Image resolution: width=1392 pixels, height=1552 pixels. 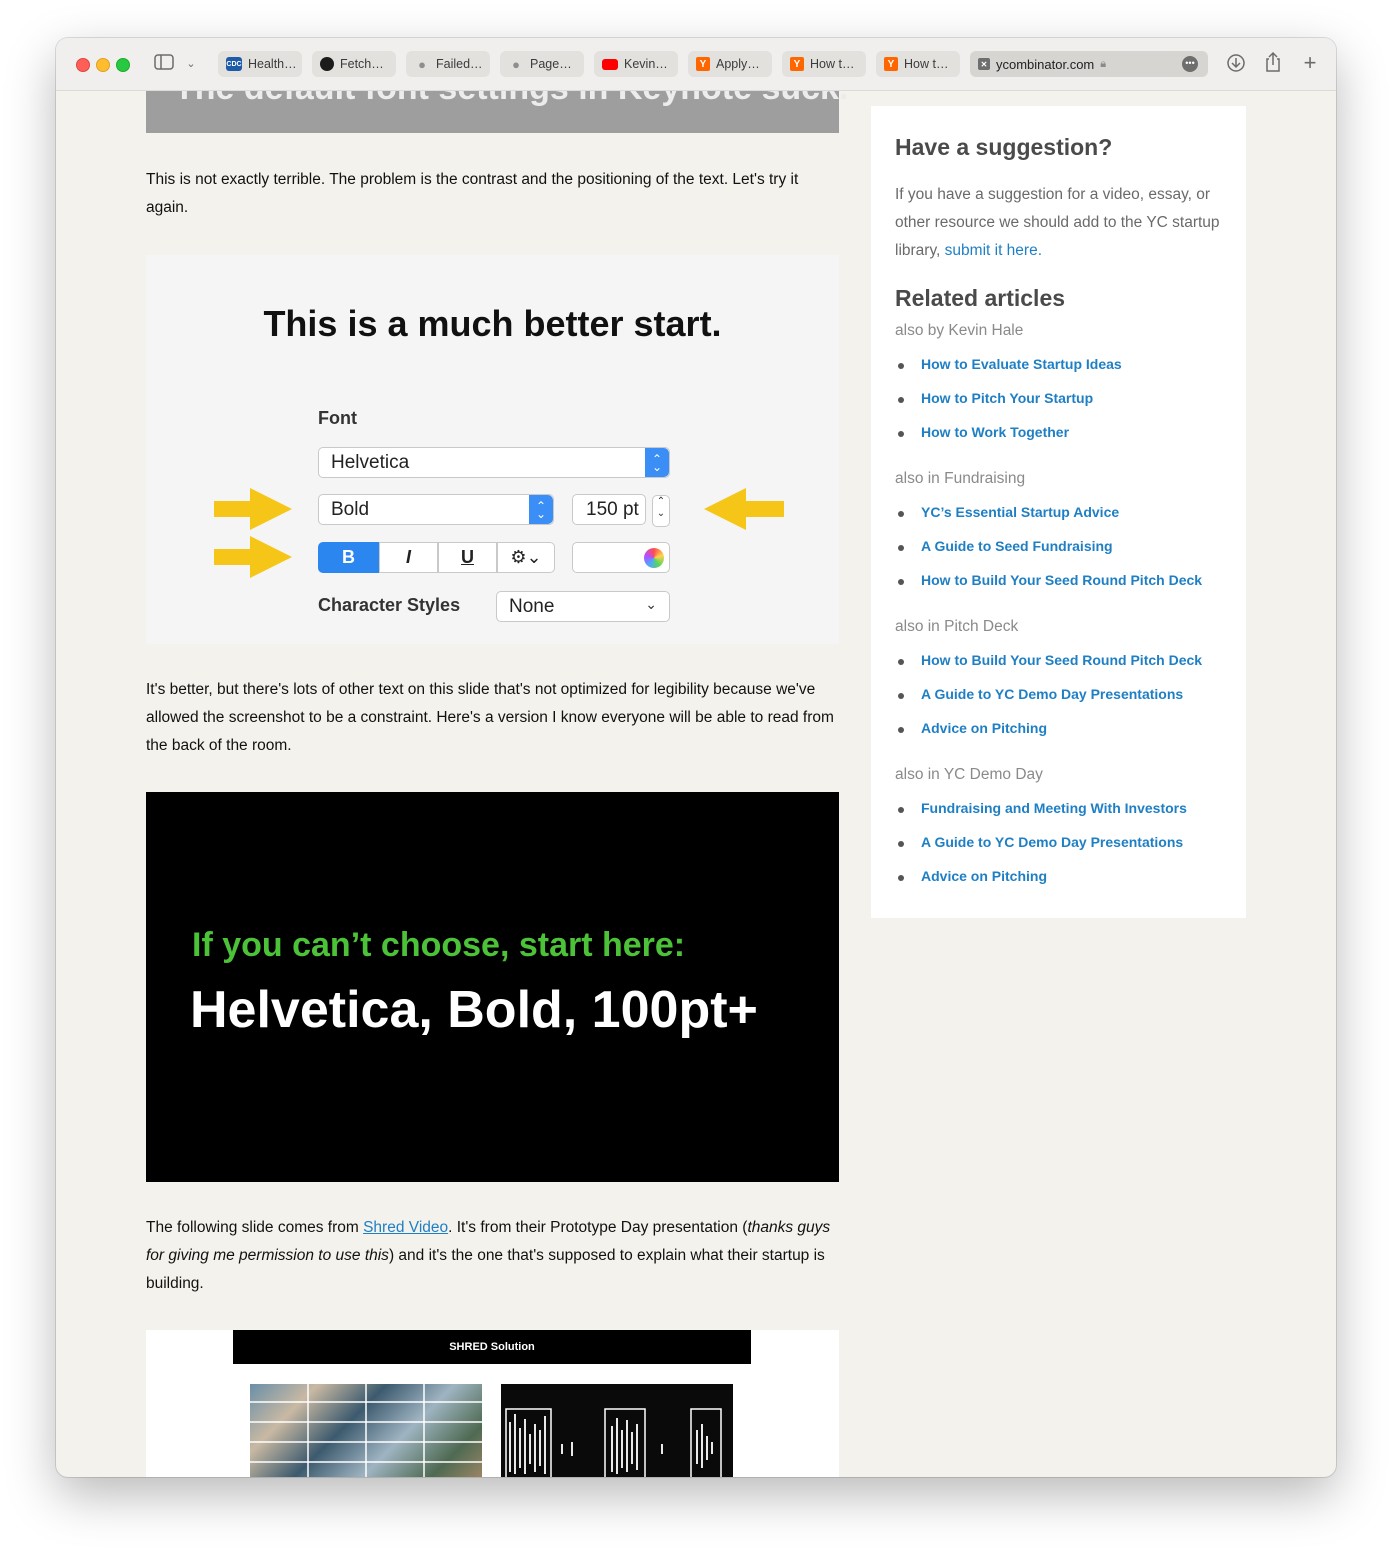 I want to click on related-group-label: also in Pitch Deck, so click(x=957, y=626).